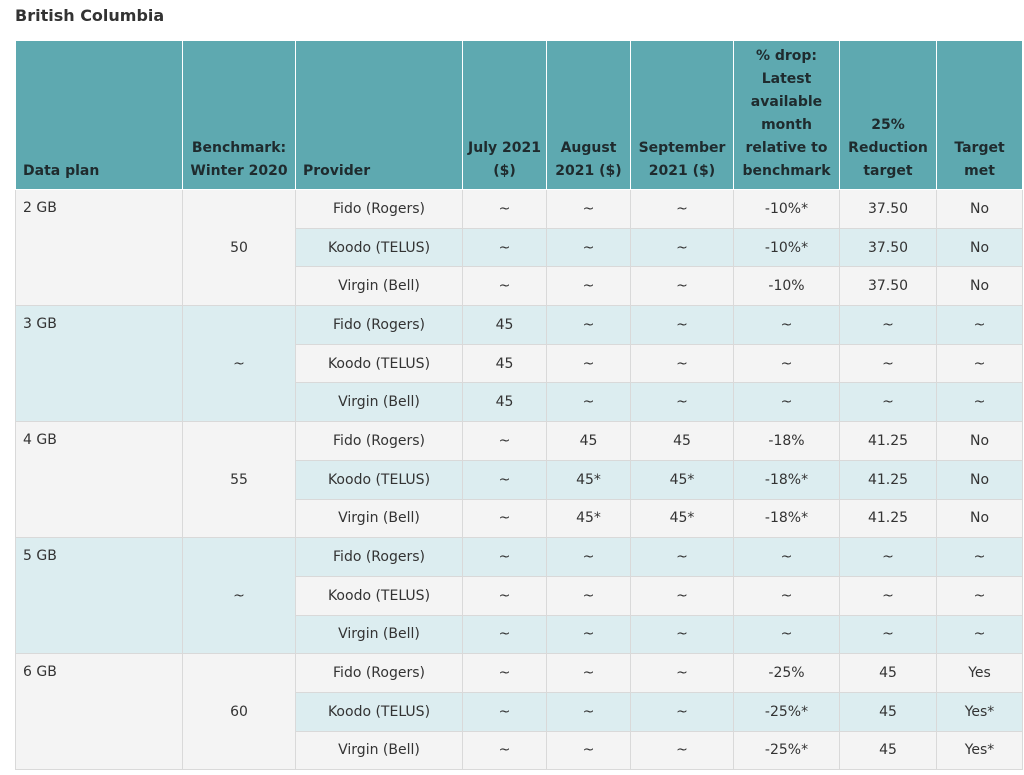 This screenshot has height=775, width=1024. What do you see at coordinates (99, 712) in the screenshot?
I see `data-plan-cell: 6 GB` at bounding box center [99, 712].